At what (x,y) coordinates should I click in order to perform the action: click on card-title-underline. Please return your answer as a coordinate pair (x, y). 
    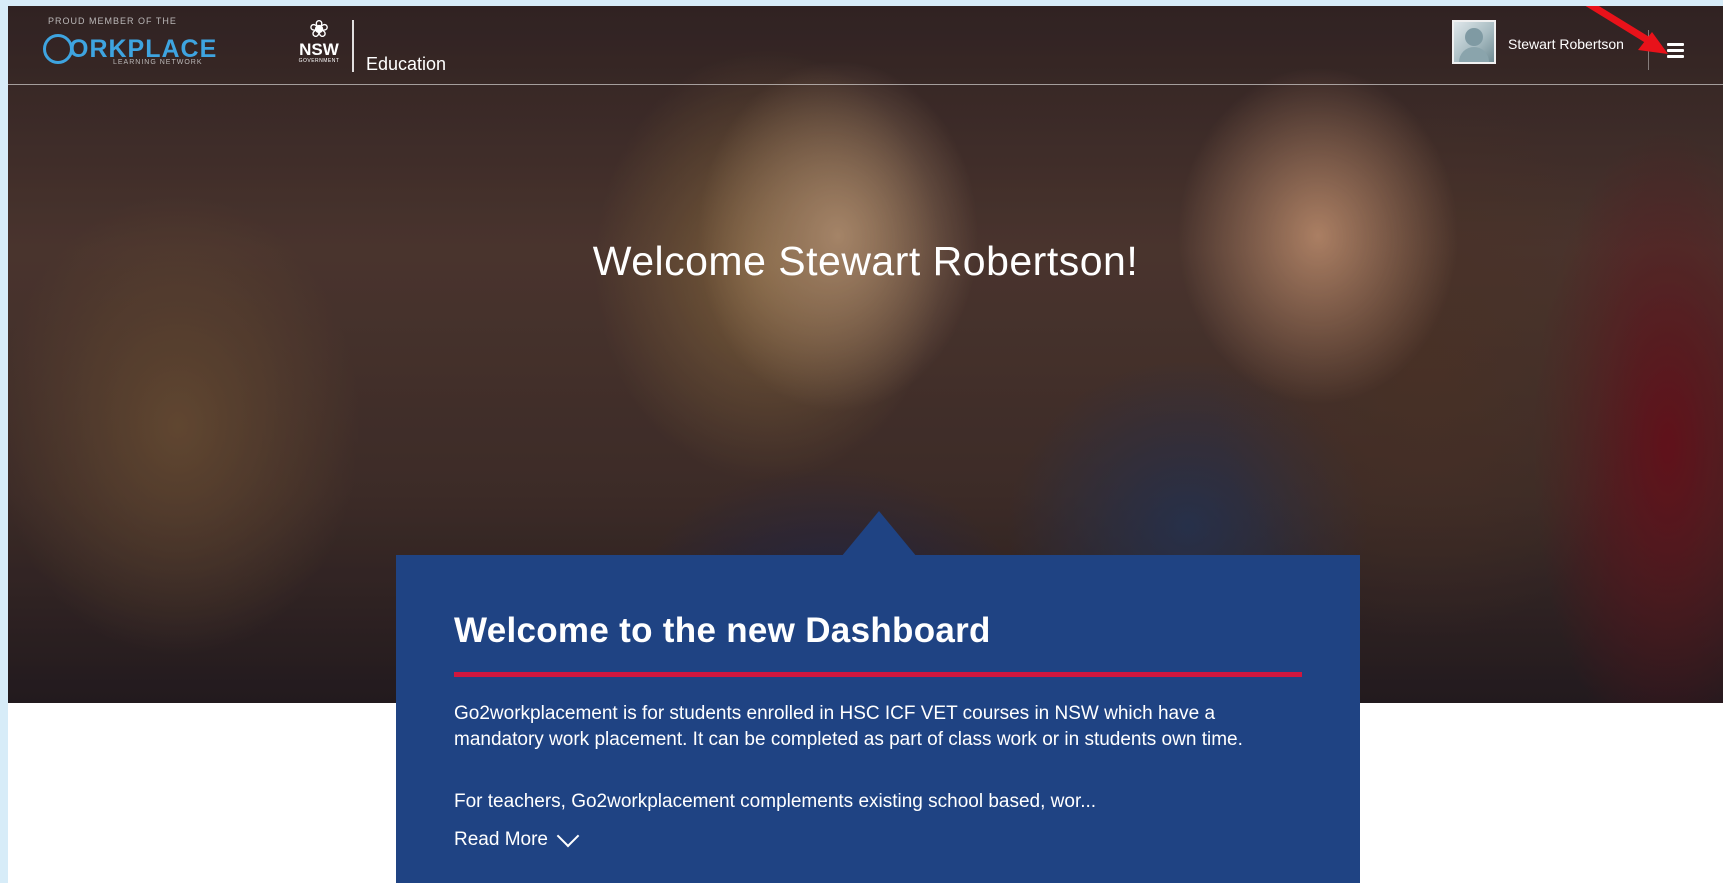
    Looking at the image, I should click on (878, 674).